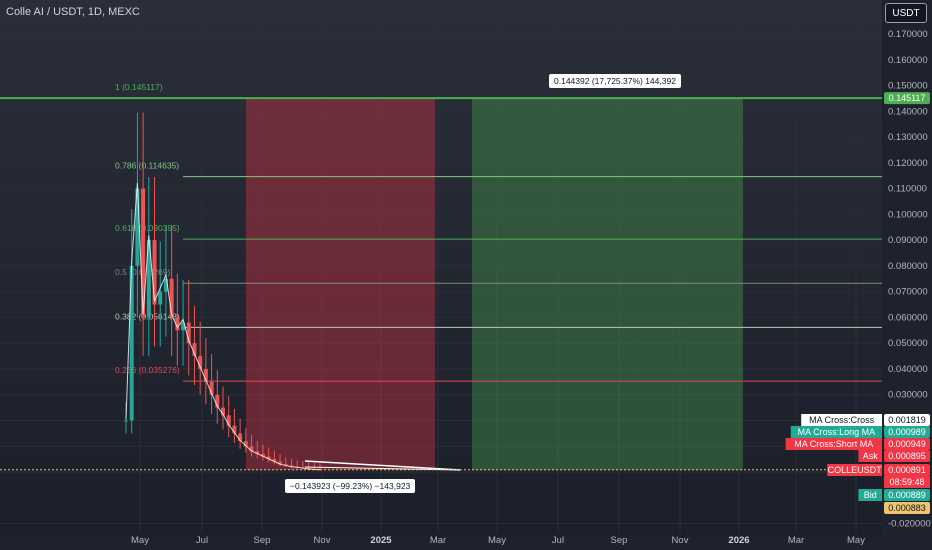 The height and width of the screenshot is (550, 932). I want to click on price-label-value: 0.000891, so click(907, 470).